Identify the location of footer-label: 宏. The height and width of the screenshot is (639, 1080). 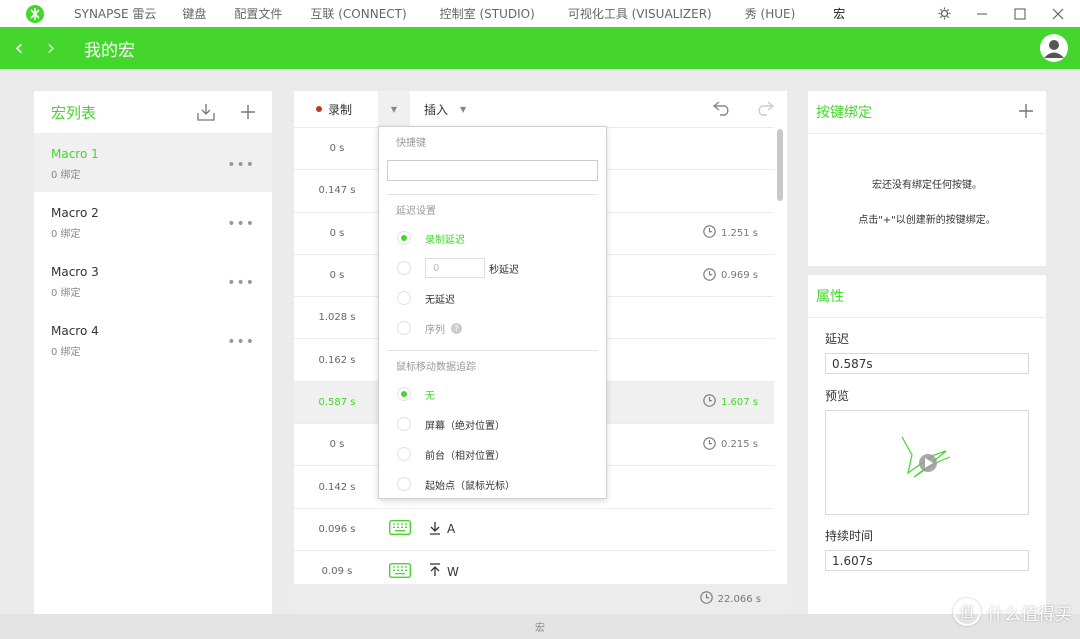
(540, 628).